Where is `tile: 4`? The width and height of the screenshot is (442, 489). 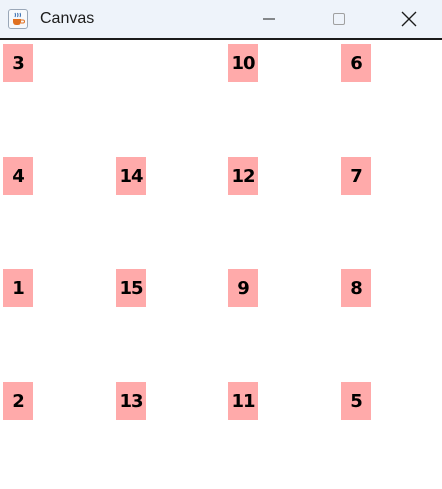
tile: 4 is located at coordinates (18, 176).